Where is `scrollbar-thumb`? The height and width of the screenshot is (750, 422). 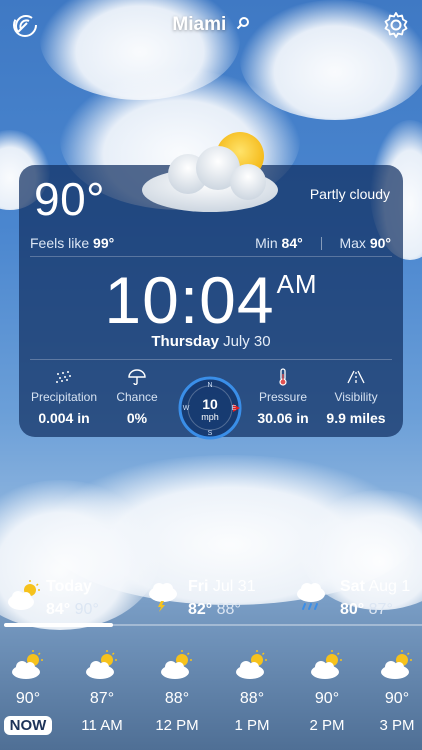
scrollbar-thumb is located at coordinates (58, 625).